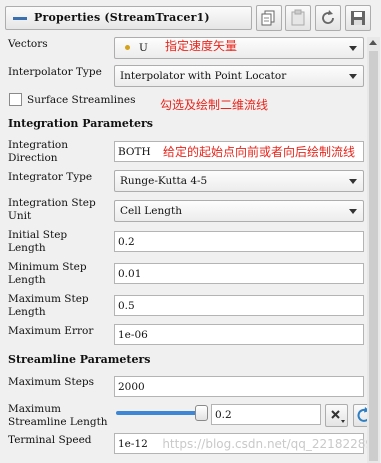 The height and width of the screenshot is (463, 381). What do you see at coordinates (27, 280) in the screenshot?
I see `minimum-step-label-2: Length` at bounding box center [27, 280].